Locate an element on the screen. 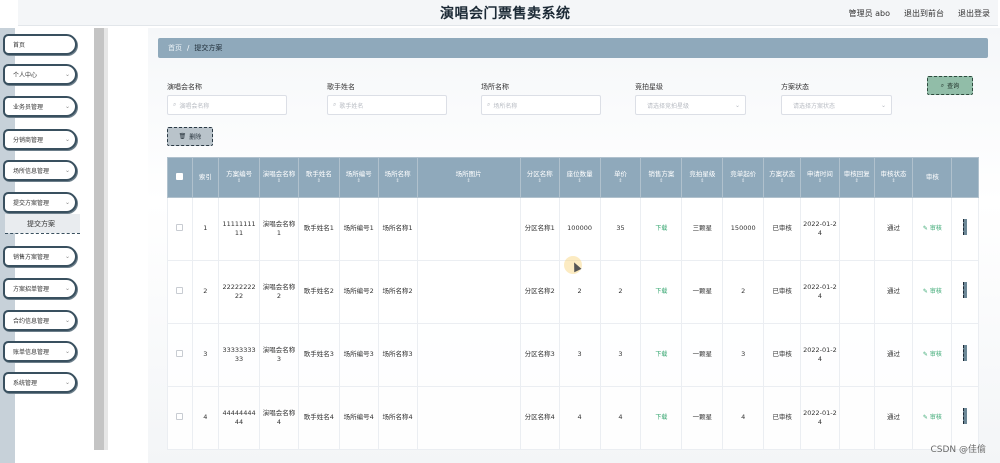  sidebar-item: 场所信息管理 ⌄ is located at coordinates (40, 170).